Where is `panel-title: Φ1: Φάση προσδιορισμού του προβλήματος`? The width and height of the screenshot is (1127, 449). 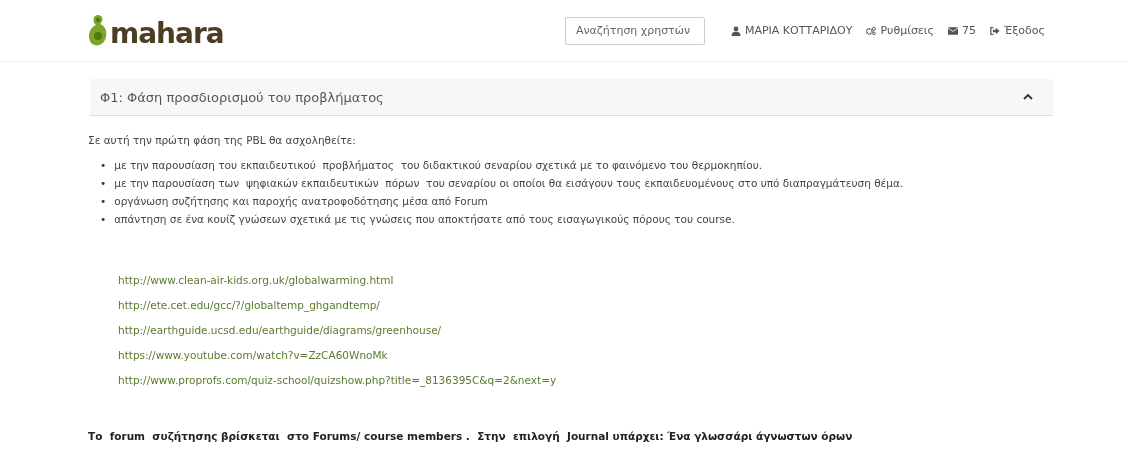 panel-title: Φ1: Φάση προσδιορισμού του προβλήματος is located at coordinates (242, 97).